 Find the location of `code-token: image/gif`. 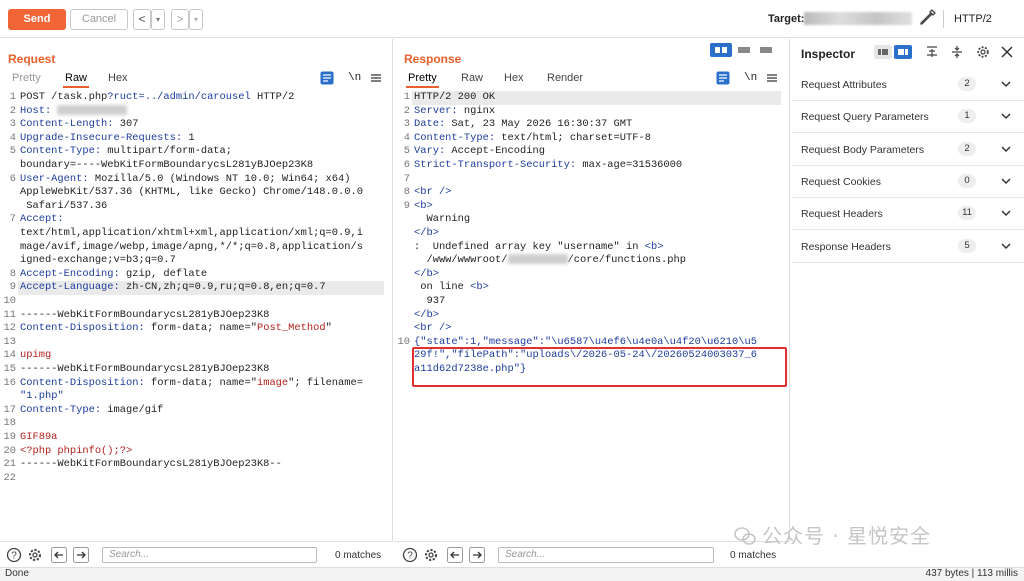

code-token: image/gif is located at coordinates (135, 409).